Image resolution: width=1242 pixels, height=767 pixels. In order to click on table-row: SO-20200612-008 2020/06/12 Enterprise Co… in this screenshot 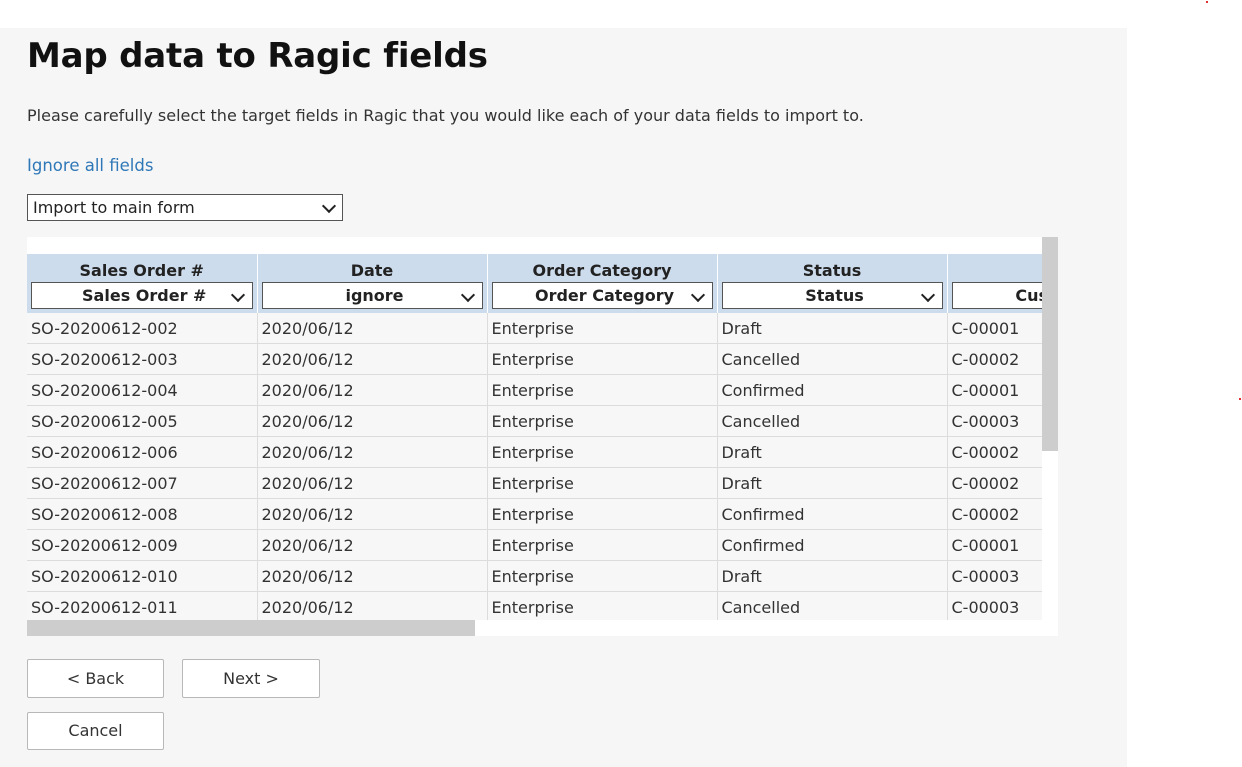, I will do `click(534, 514)`.